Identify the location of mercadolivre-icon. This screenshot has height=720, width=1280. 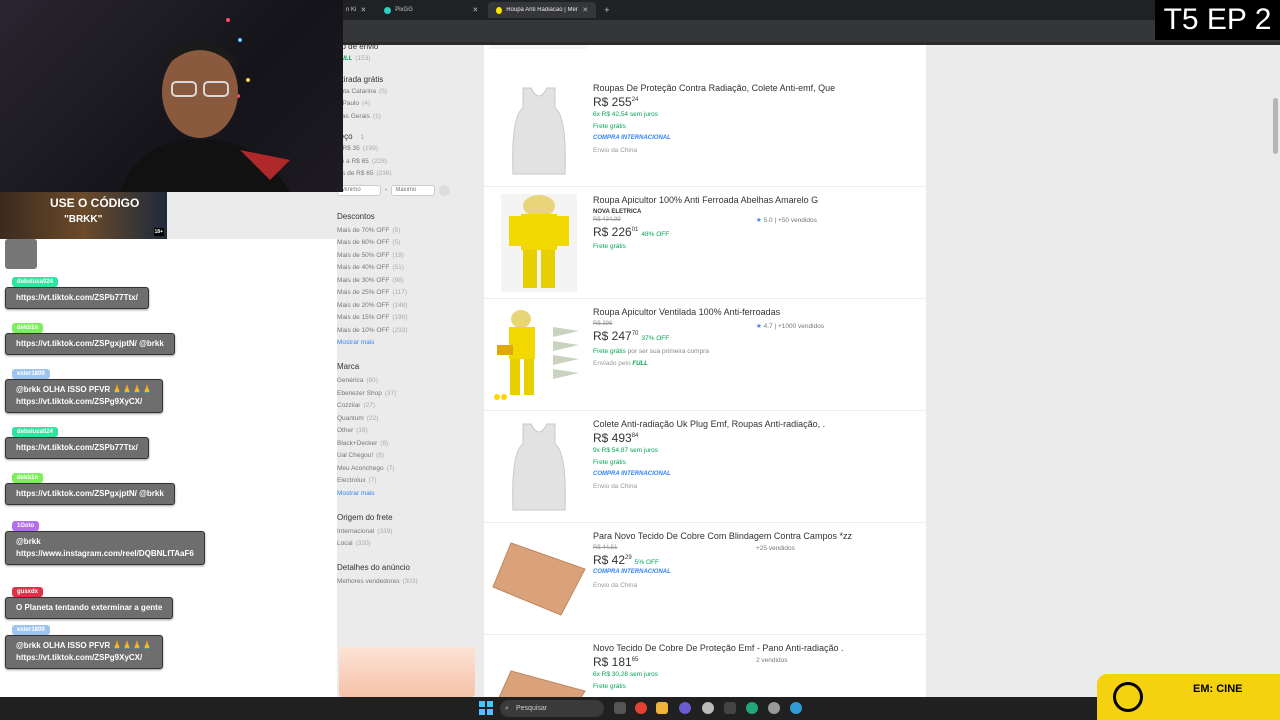
(499, 10).